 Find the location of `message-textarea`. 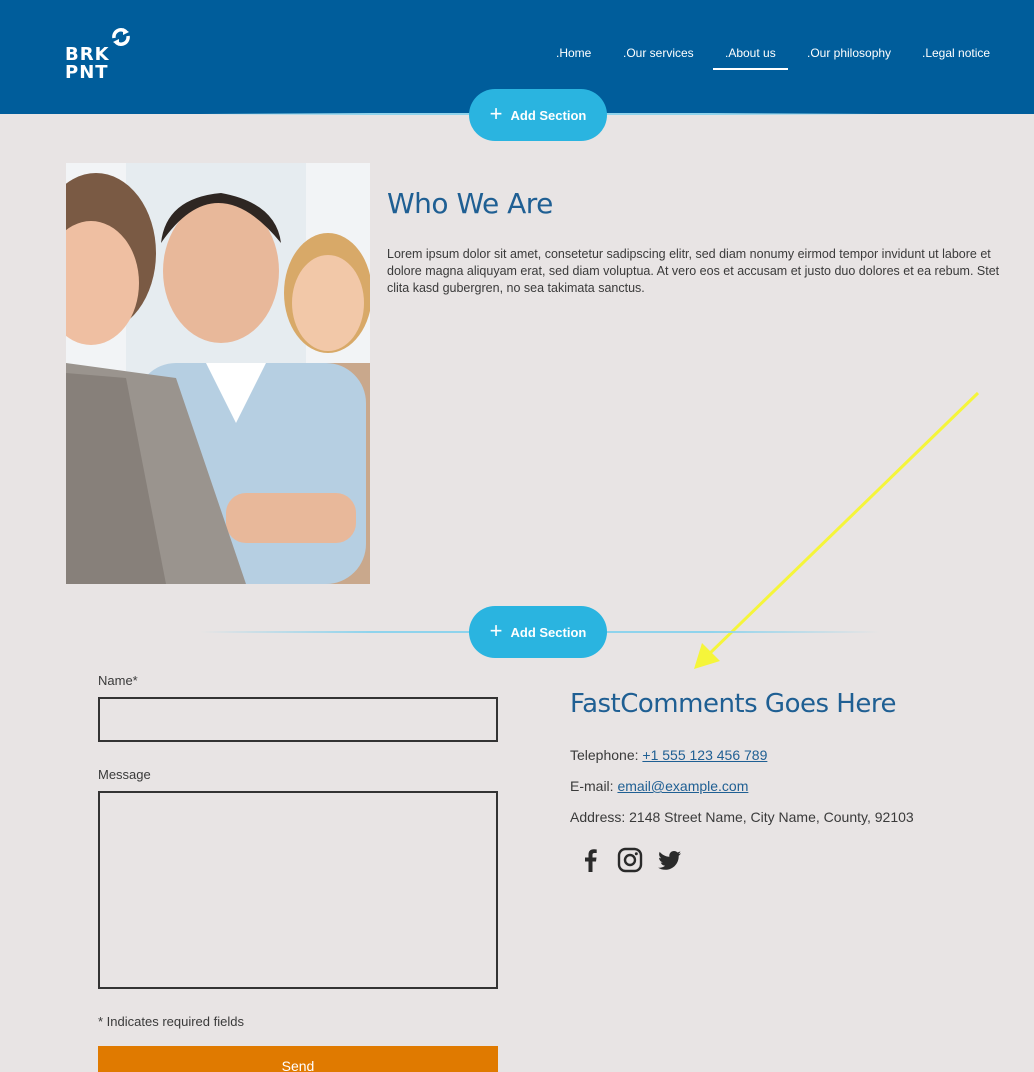

message-textarea is located at coordinates (298, 890).